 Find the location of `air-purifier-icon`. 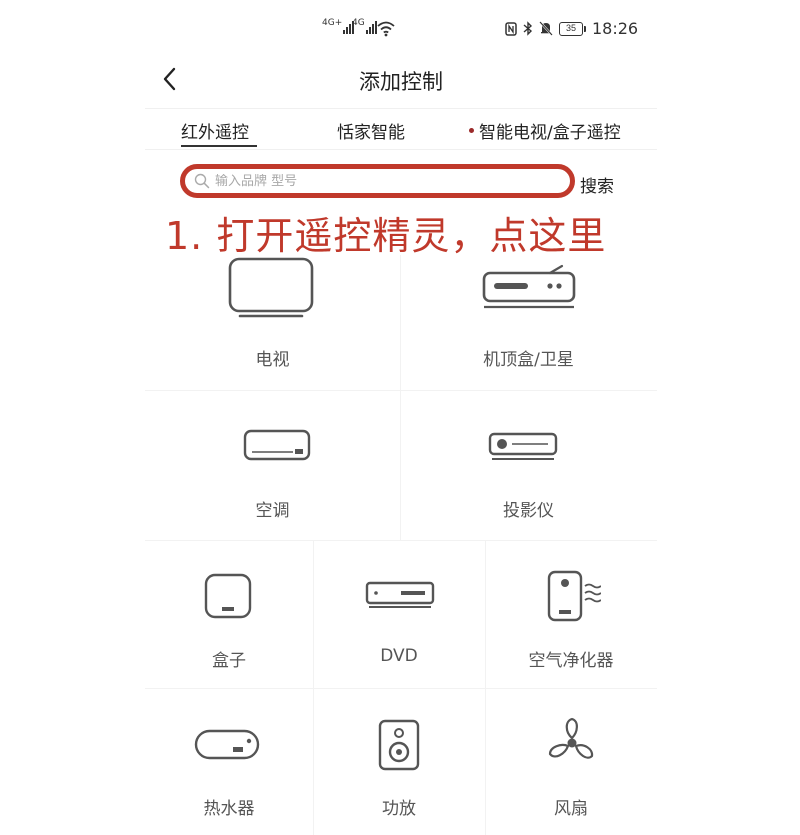

air-purifier-icon is located at coordinates (574, 596).